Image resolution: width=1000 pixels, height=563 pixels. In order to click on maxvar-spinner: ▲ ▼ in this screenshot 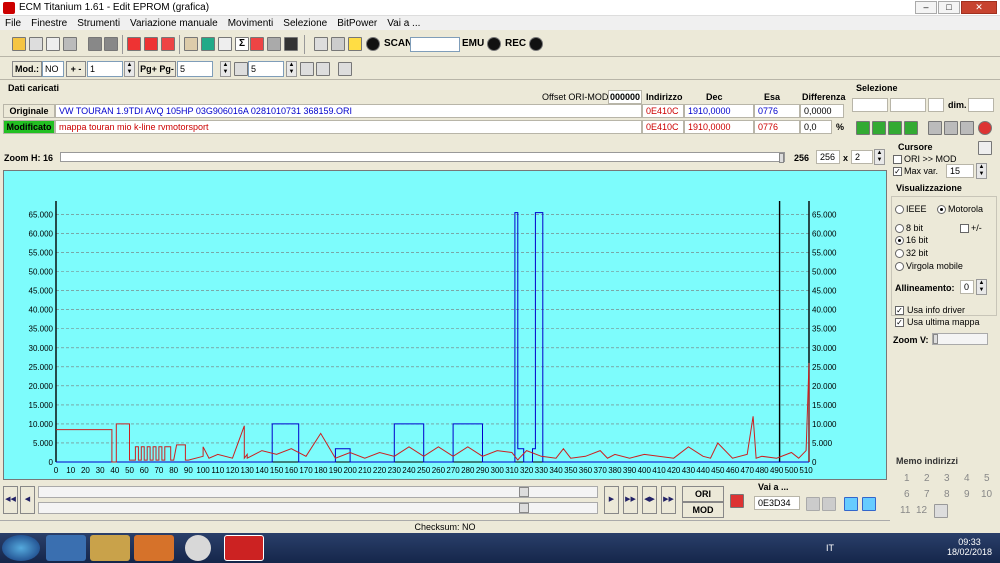, I will do `click(981, 171)`.